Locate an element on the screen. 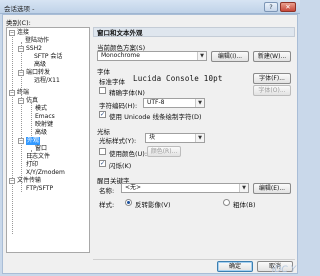 The height and width of the screenshot is (276, 320). tree-item-emulation: 仿真 is located at coordinates (32, 101).